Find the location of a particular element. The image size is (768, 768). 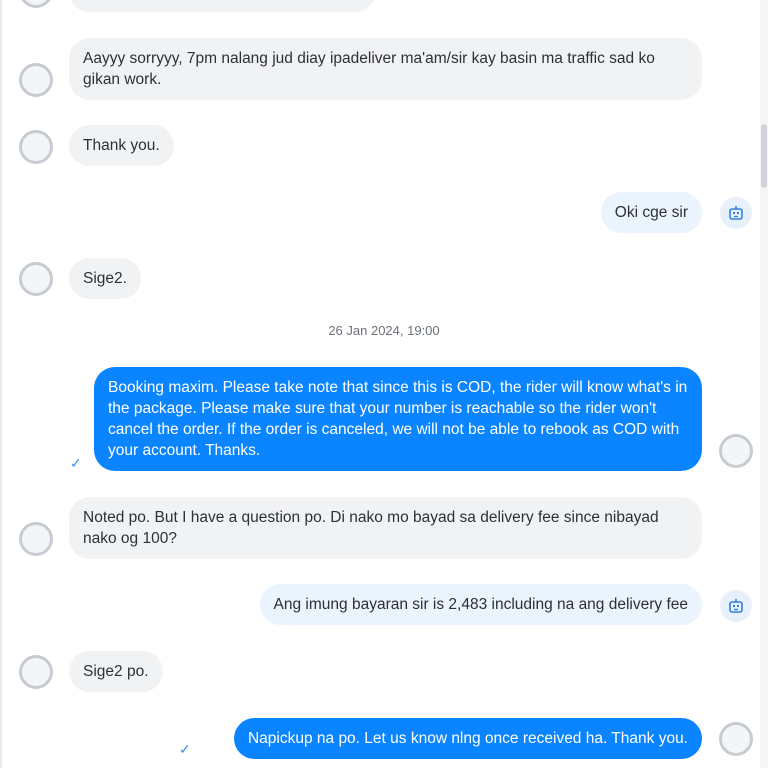

scrollbar-thumb is located at coordinates (764, 156).